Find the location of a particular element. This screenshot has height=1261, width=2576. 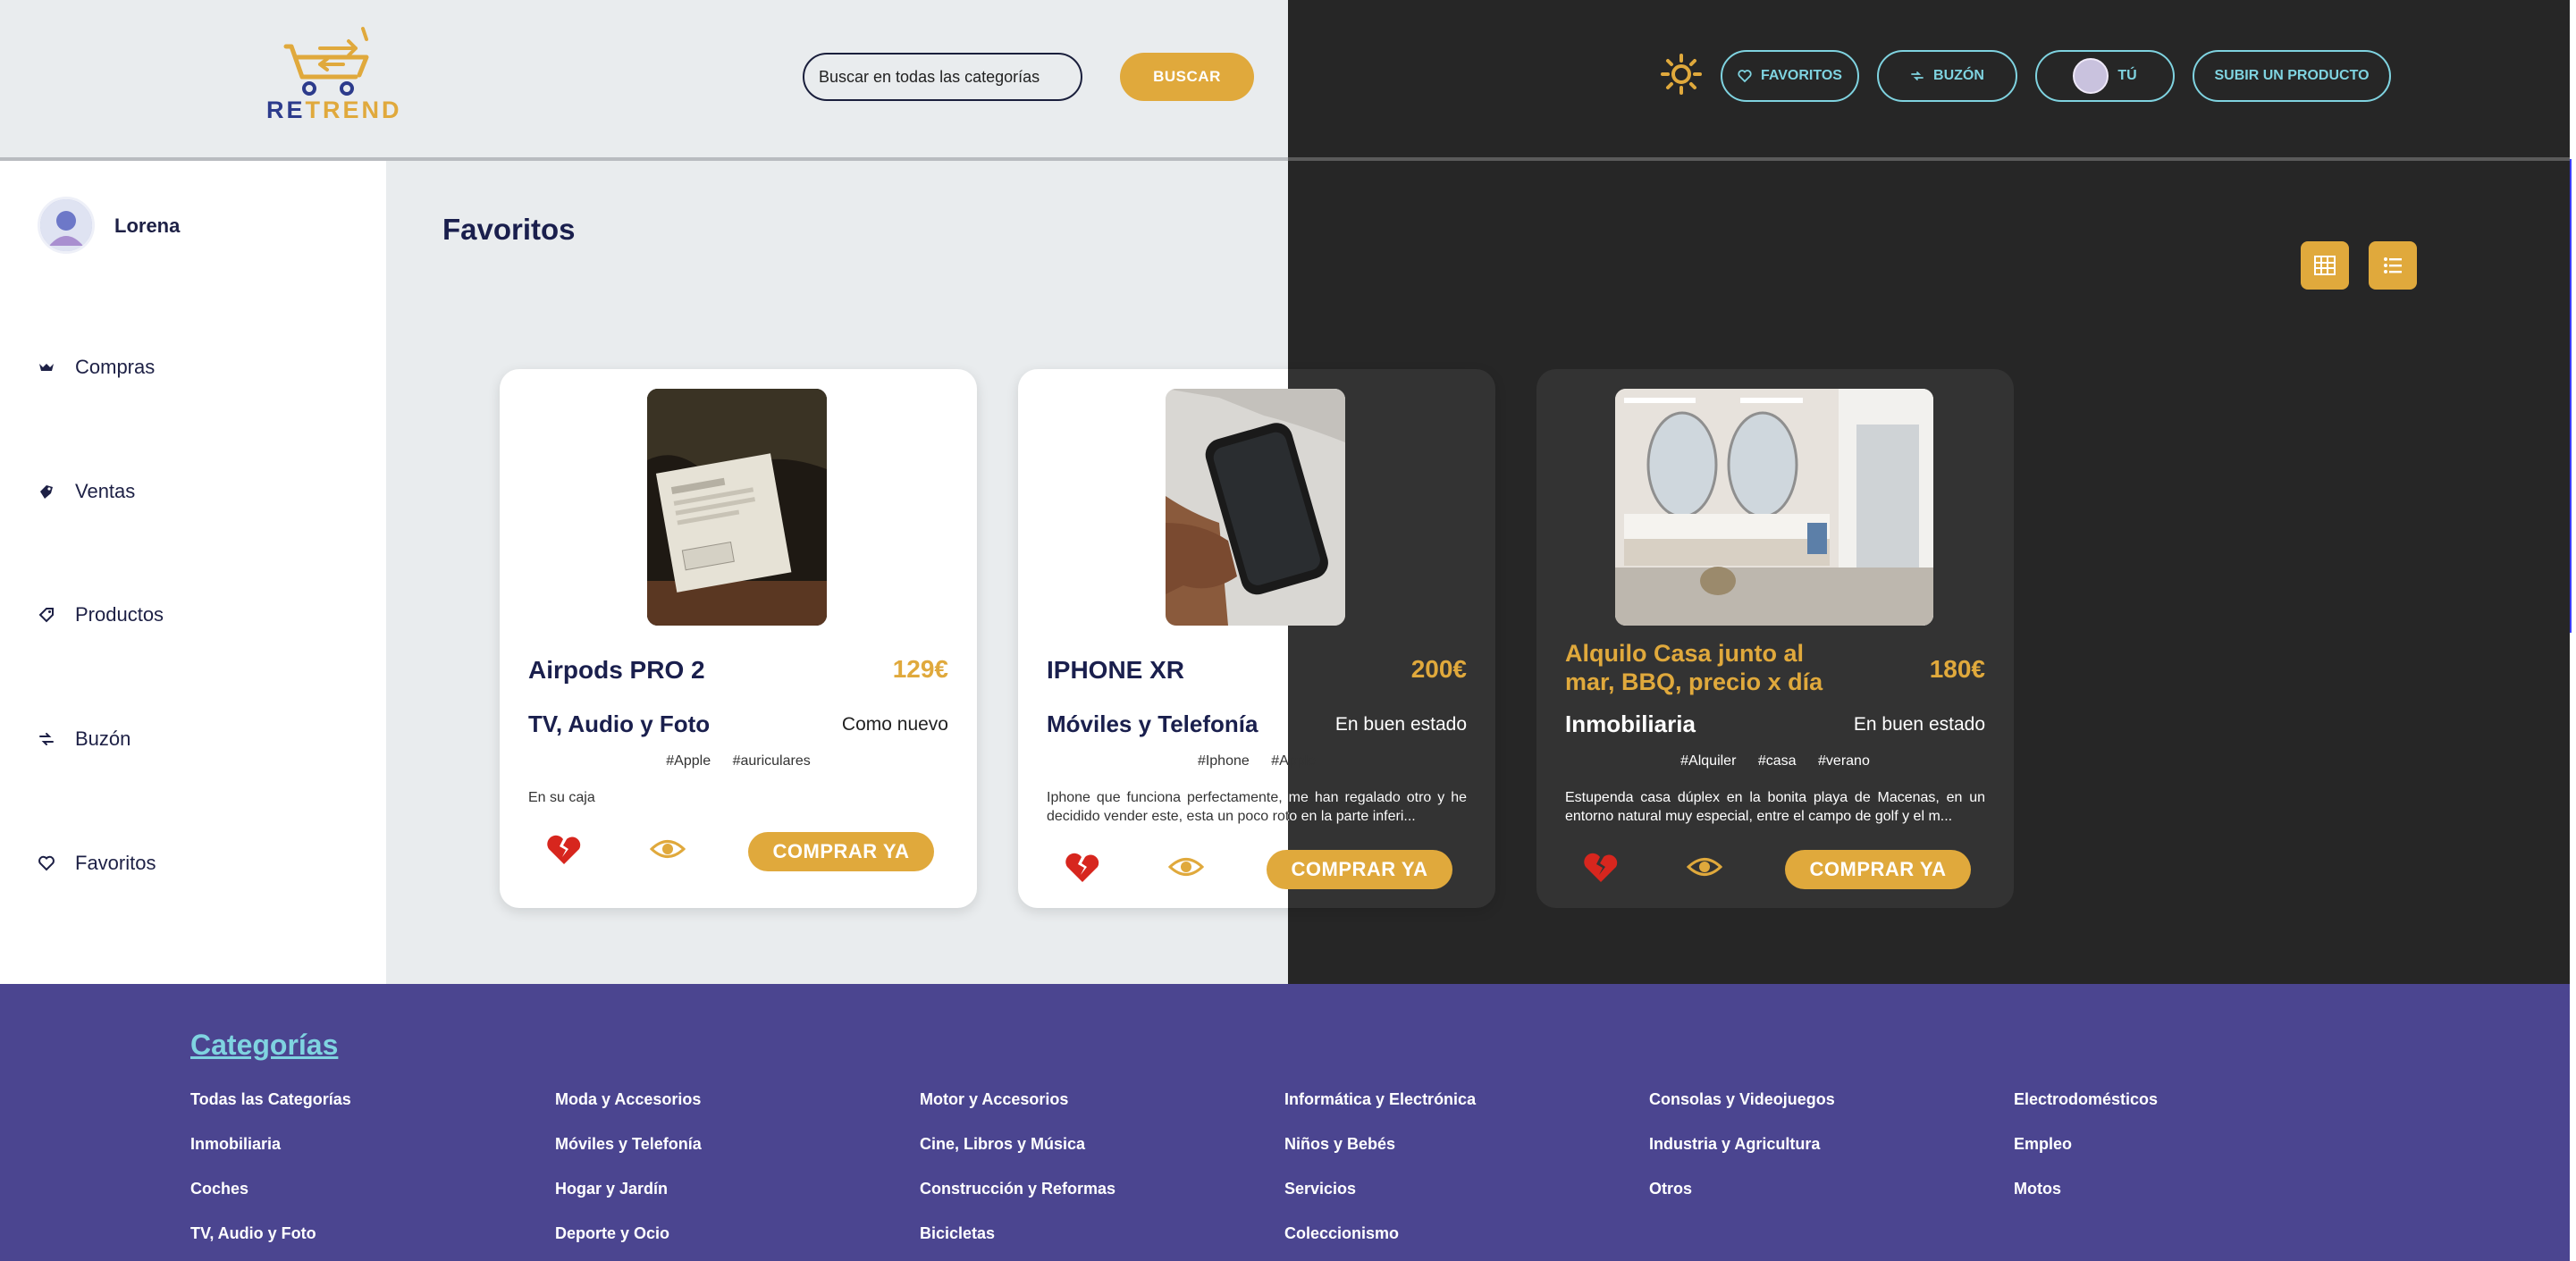

product-title: Airpods PRO 2 is located at coordinates (616, 670).